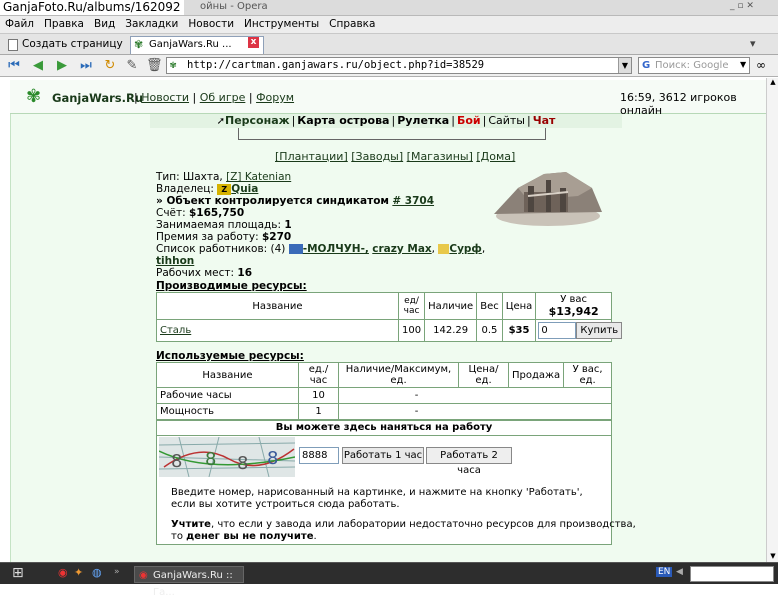 The height and width of the screenshot is (601, 778). I want to click on captcha-image: 8 8 8 8, so click(227, 457).